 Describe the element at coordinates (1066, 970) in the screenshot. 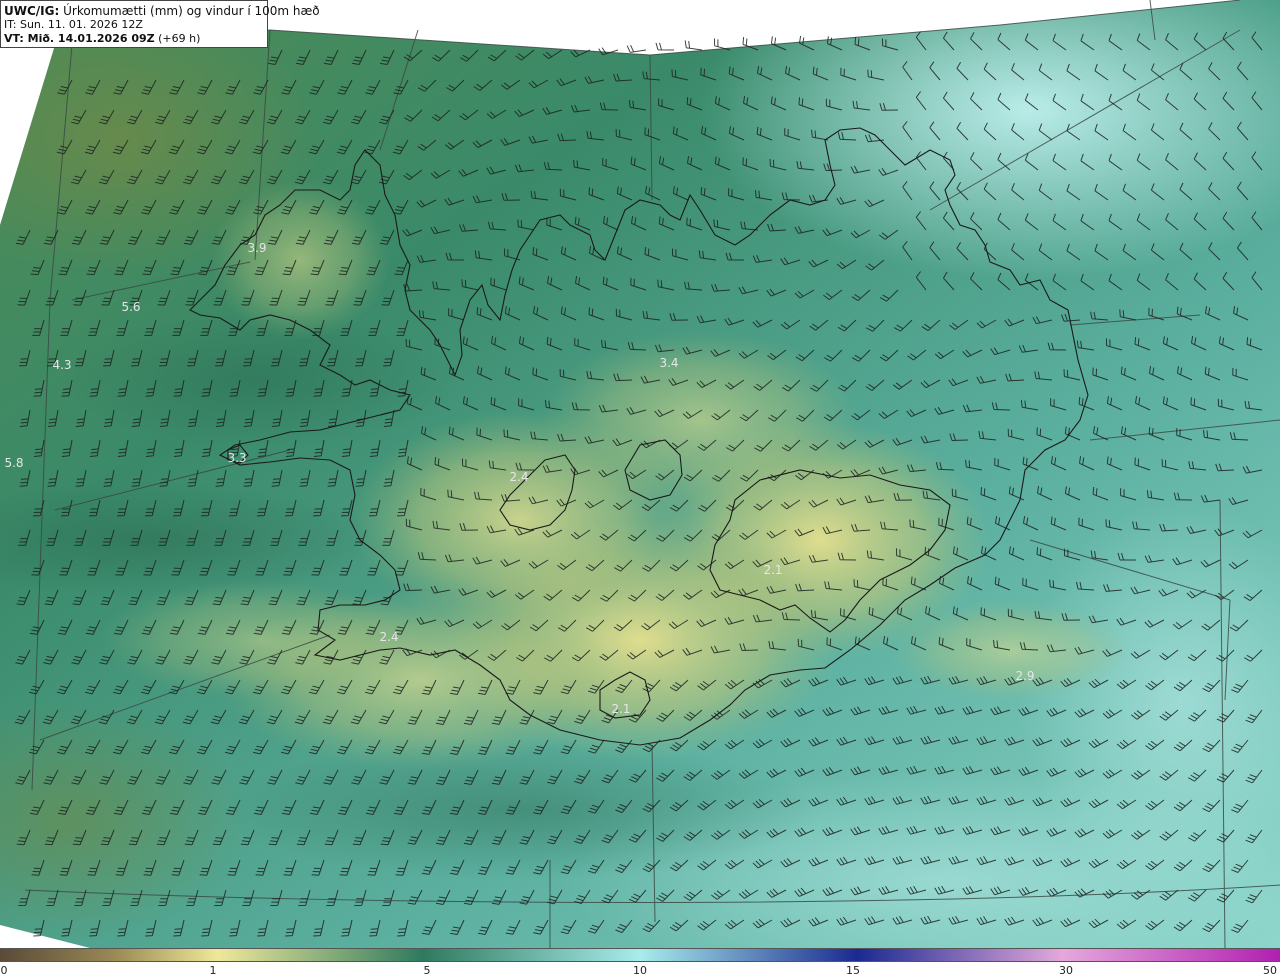

I see `colorbar-tick-30: 30` at that location.